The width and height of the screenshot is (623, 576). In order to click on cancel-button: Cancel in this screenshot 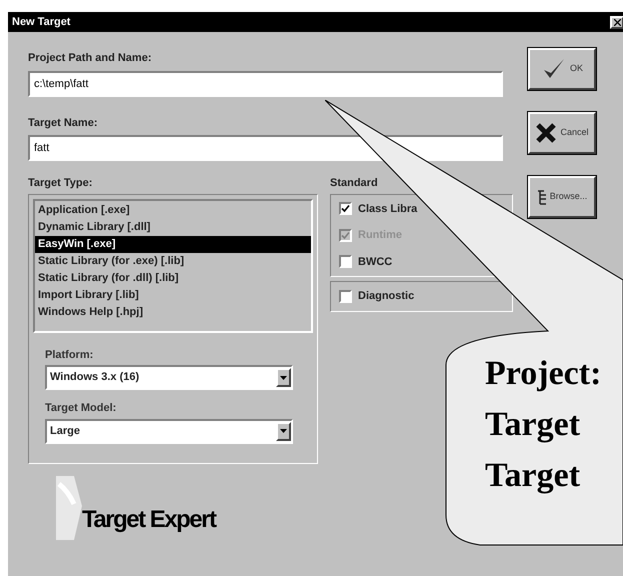, I will do `click(562, 133)`.